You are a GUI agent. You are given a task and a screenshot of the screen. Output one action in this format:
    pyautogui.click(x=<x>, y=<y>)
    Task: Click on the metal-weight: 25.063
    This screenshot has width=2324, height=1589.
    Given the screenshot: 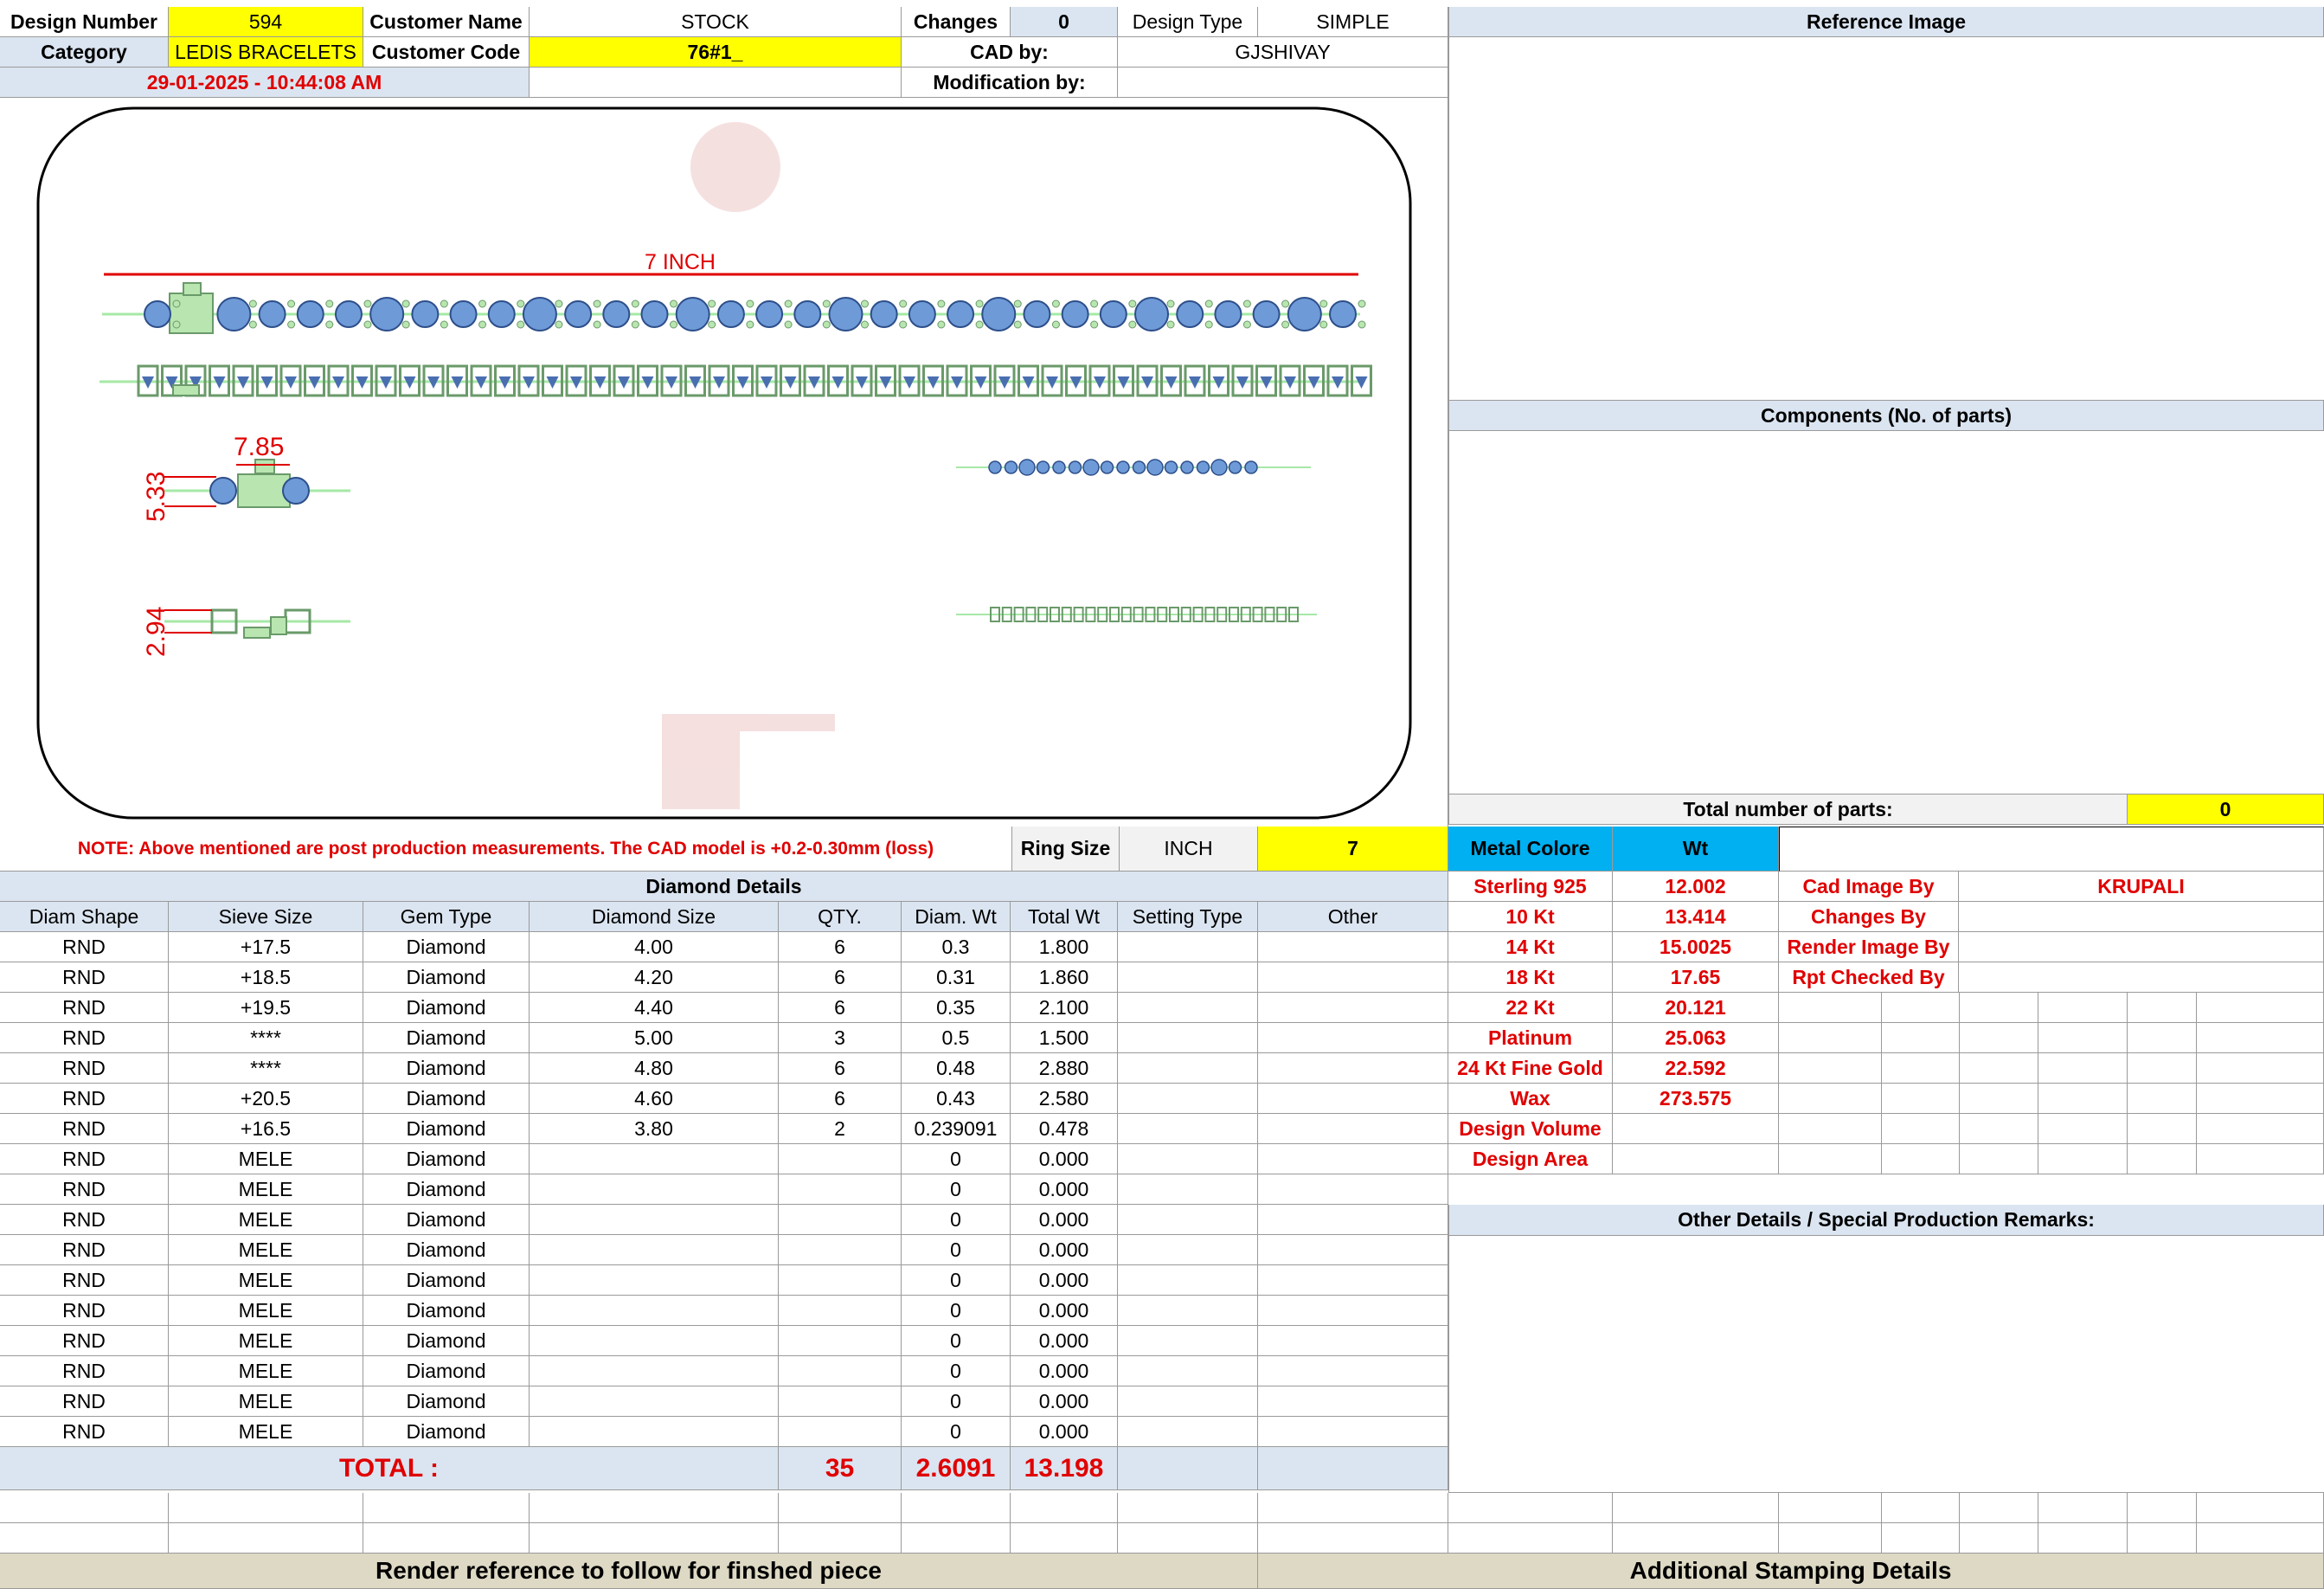 What is the action you would take?
    pyautogui.click(x=1696, y=1038)
    